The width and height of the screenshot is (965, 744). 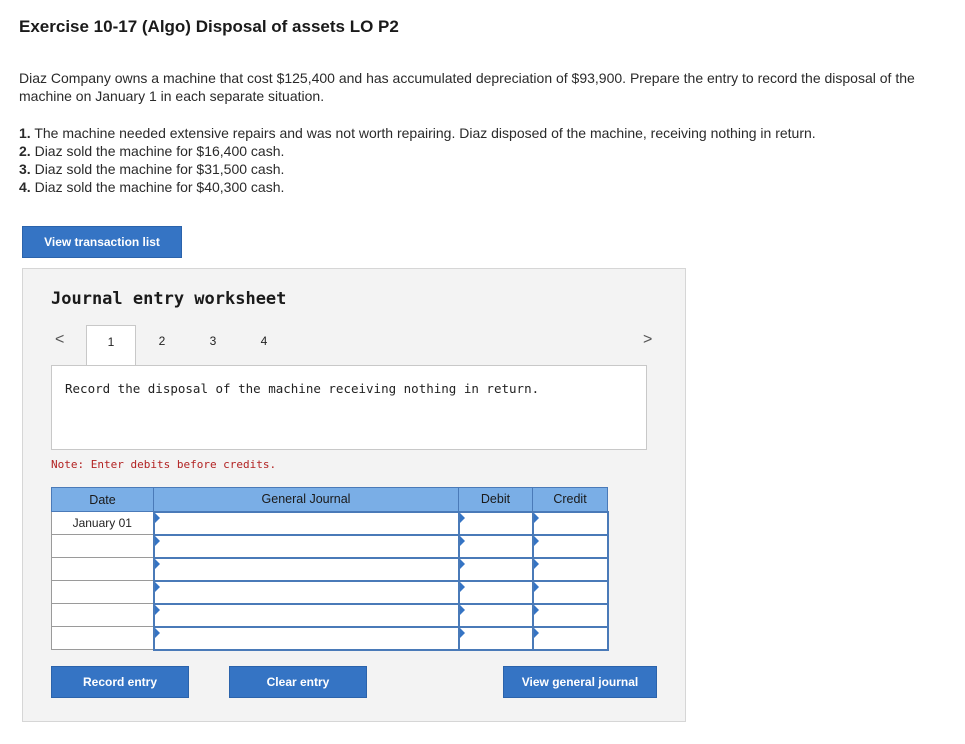 What do you see at coordinates (570, 499) in the screenshot?
I see `credit-column-header: Credit` at bounding box center [570, 499].